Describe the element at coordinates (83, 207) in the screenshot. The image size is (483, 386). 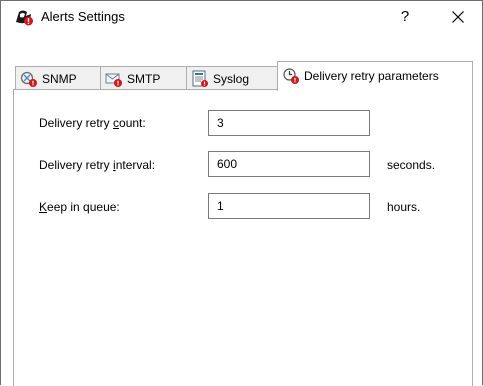
I see `keep-in-queue-label-text-end: eep in queue:` at that location.